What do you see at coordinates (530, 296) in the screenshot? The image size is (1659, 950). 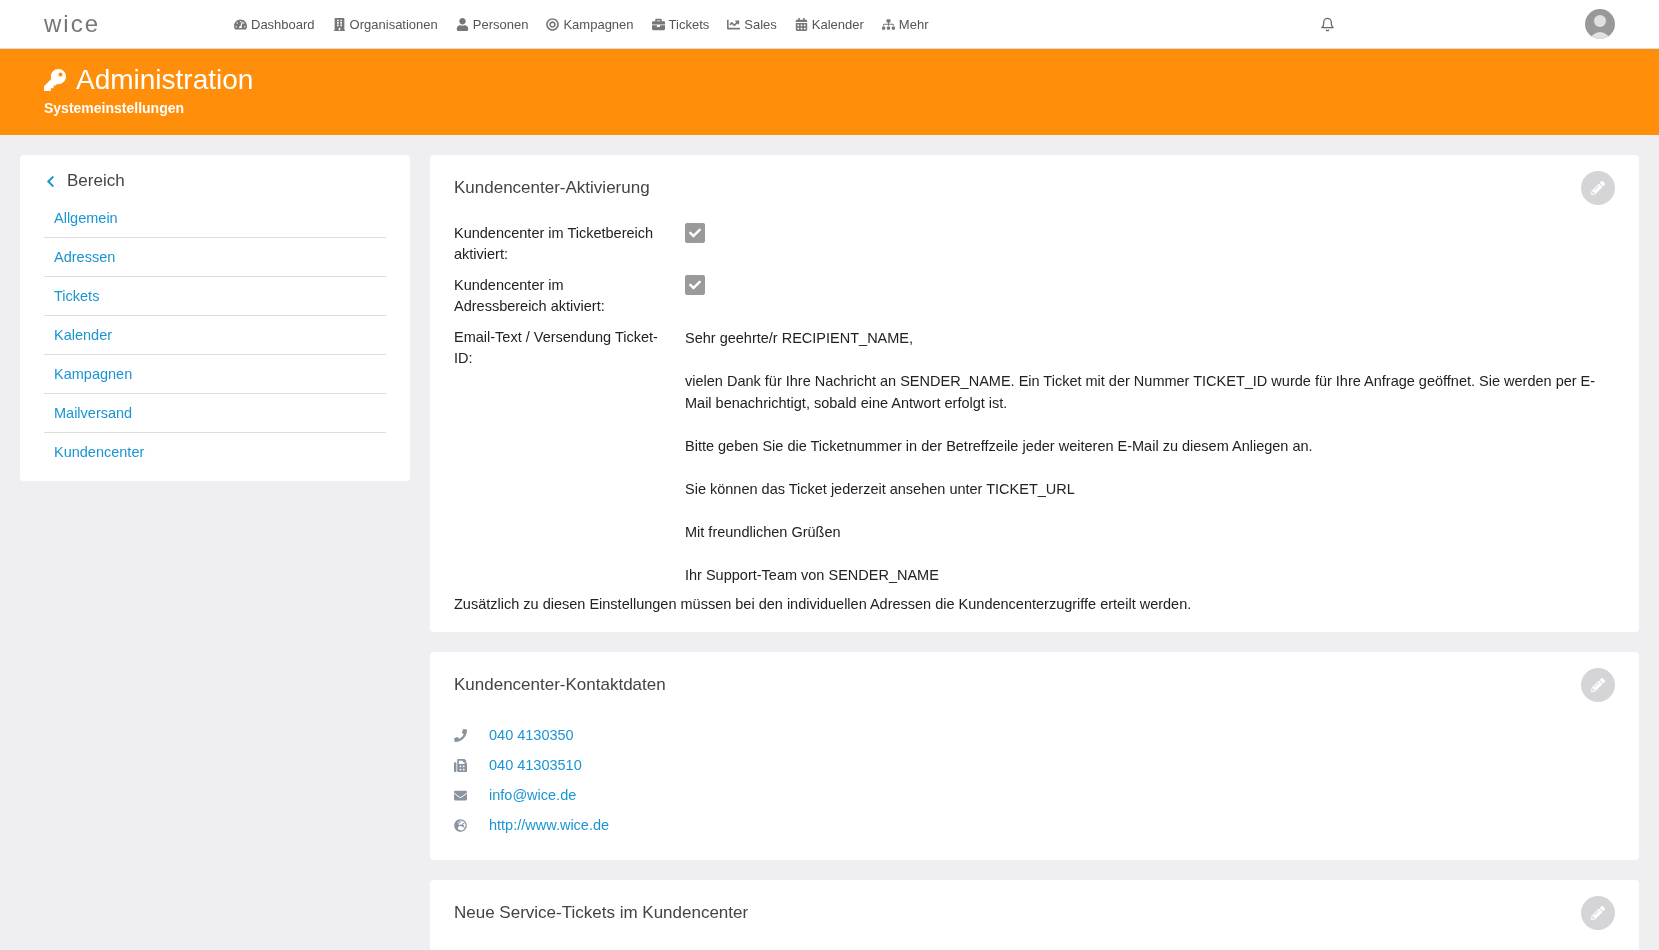 I see `field-label: Kundencenter im Adressbereich aktiviert:` at bounding box center [530, 296].